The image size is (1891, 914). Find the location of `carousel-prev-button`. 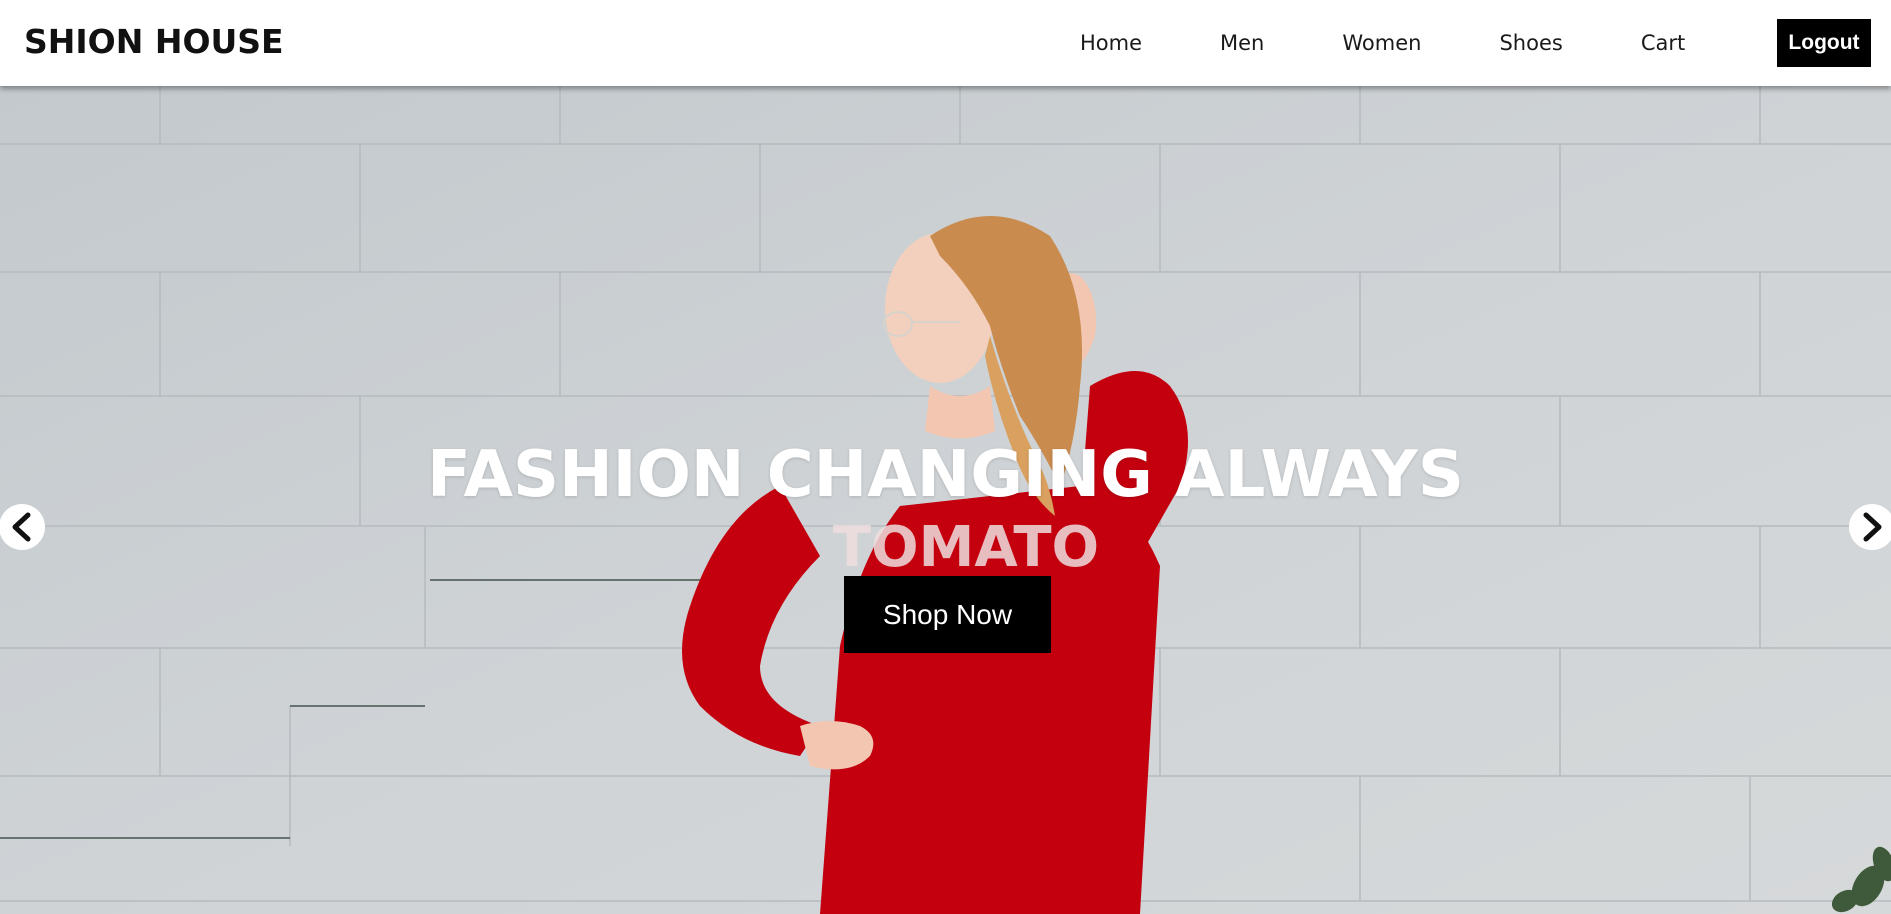

carousel-prev-button is located at coordinates (22, 527).